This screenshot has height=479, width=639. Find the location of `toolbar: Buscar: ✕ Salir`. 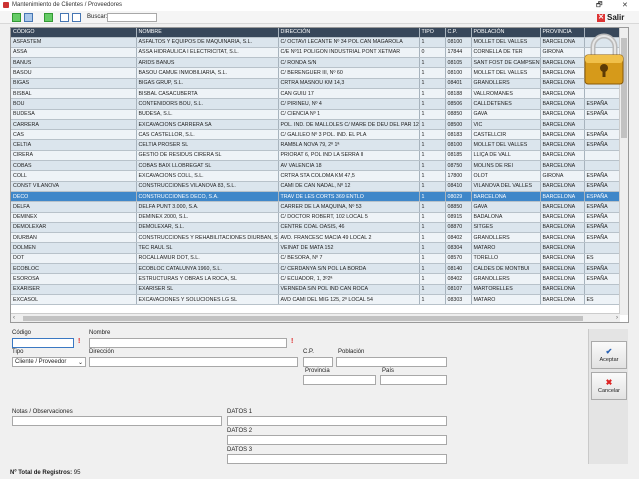

toolbar: Buscar: ✕ Salir is located at coordinates (319, 17).